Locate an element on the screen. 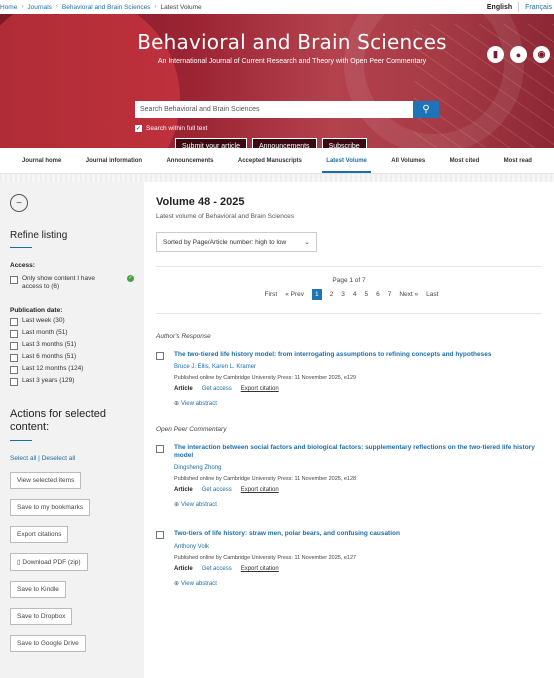 The height and width of the screenshot is (678, 554). tab-most-read: Most read is located at coordinates (518, 161).